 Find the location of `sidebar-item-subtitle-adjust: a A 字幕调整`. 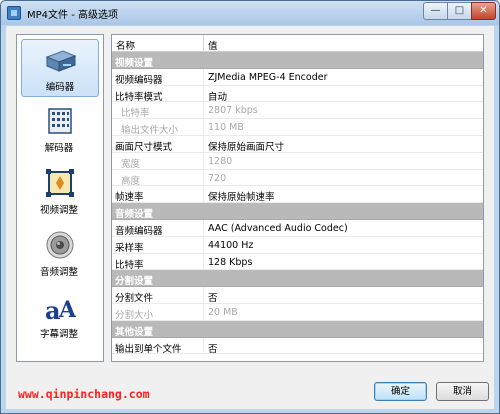

sidebar-item-subtitle-adjust: a A 字幕调整 is located at coordinates (60, 316).